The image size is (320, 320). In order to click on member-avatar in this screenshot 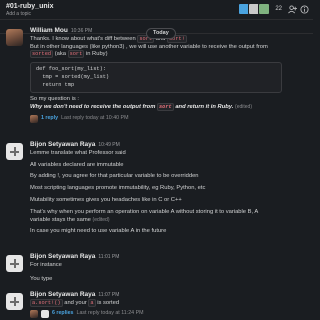, I will do `click(264, 9)`.